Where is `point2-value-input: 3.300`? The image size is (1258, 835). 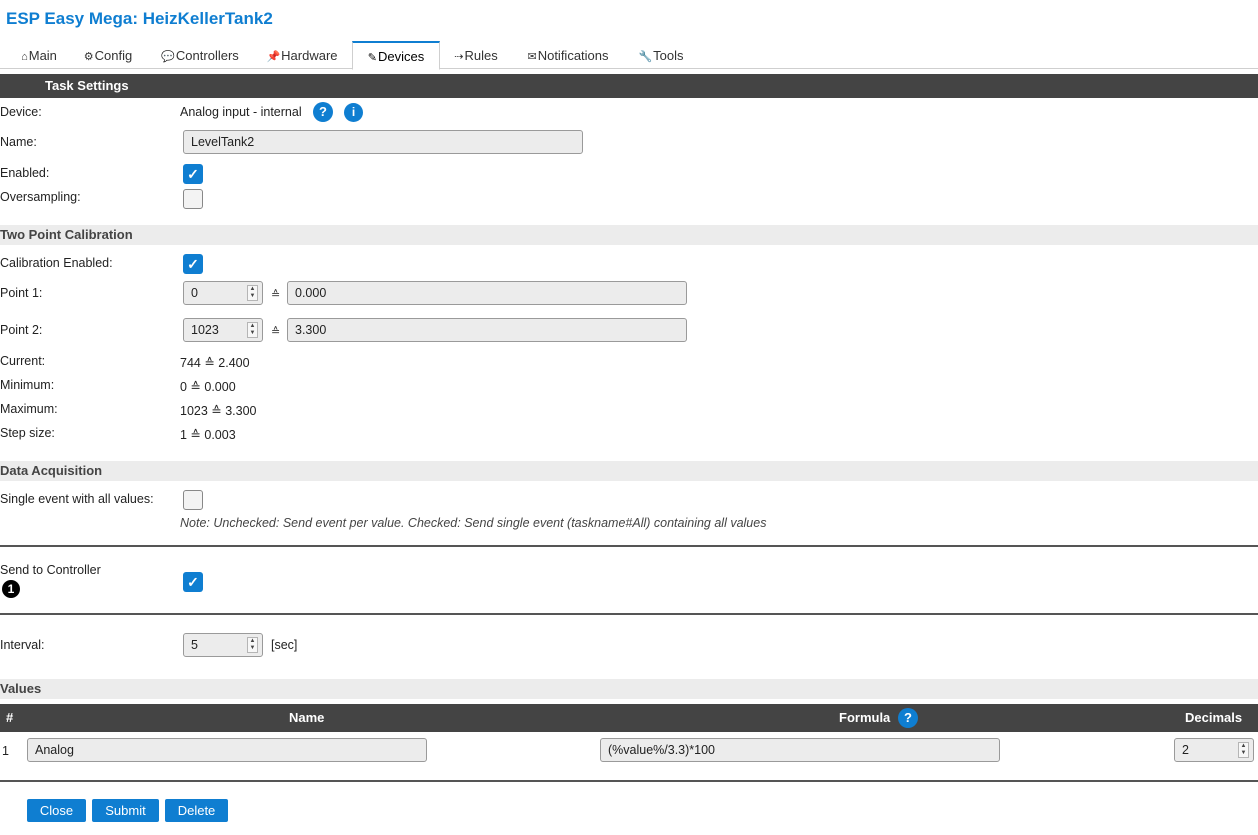 point2-value-input: 3.300 is located at coordinates (487, 330).